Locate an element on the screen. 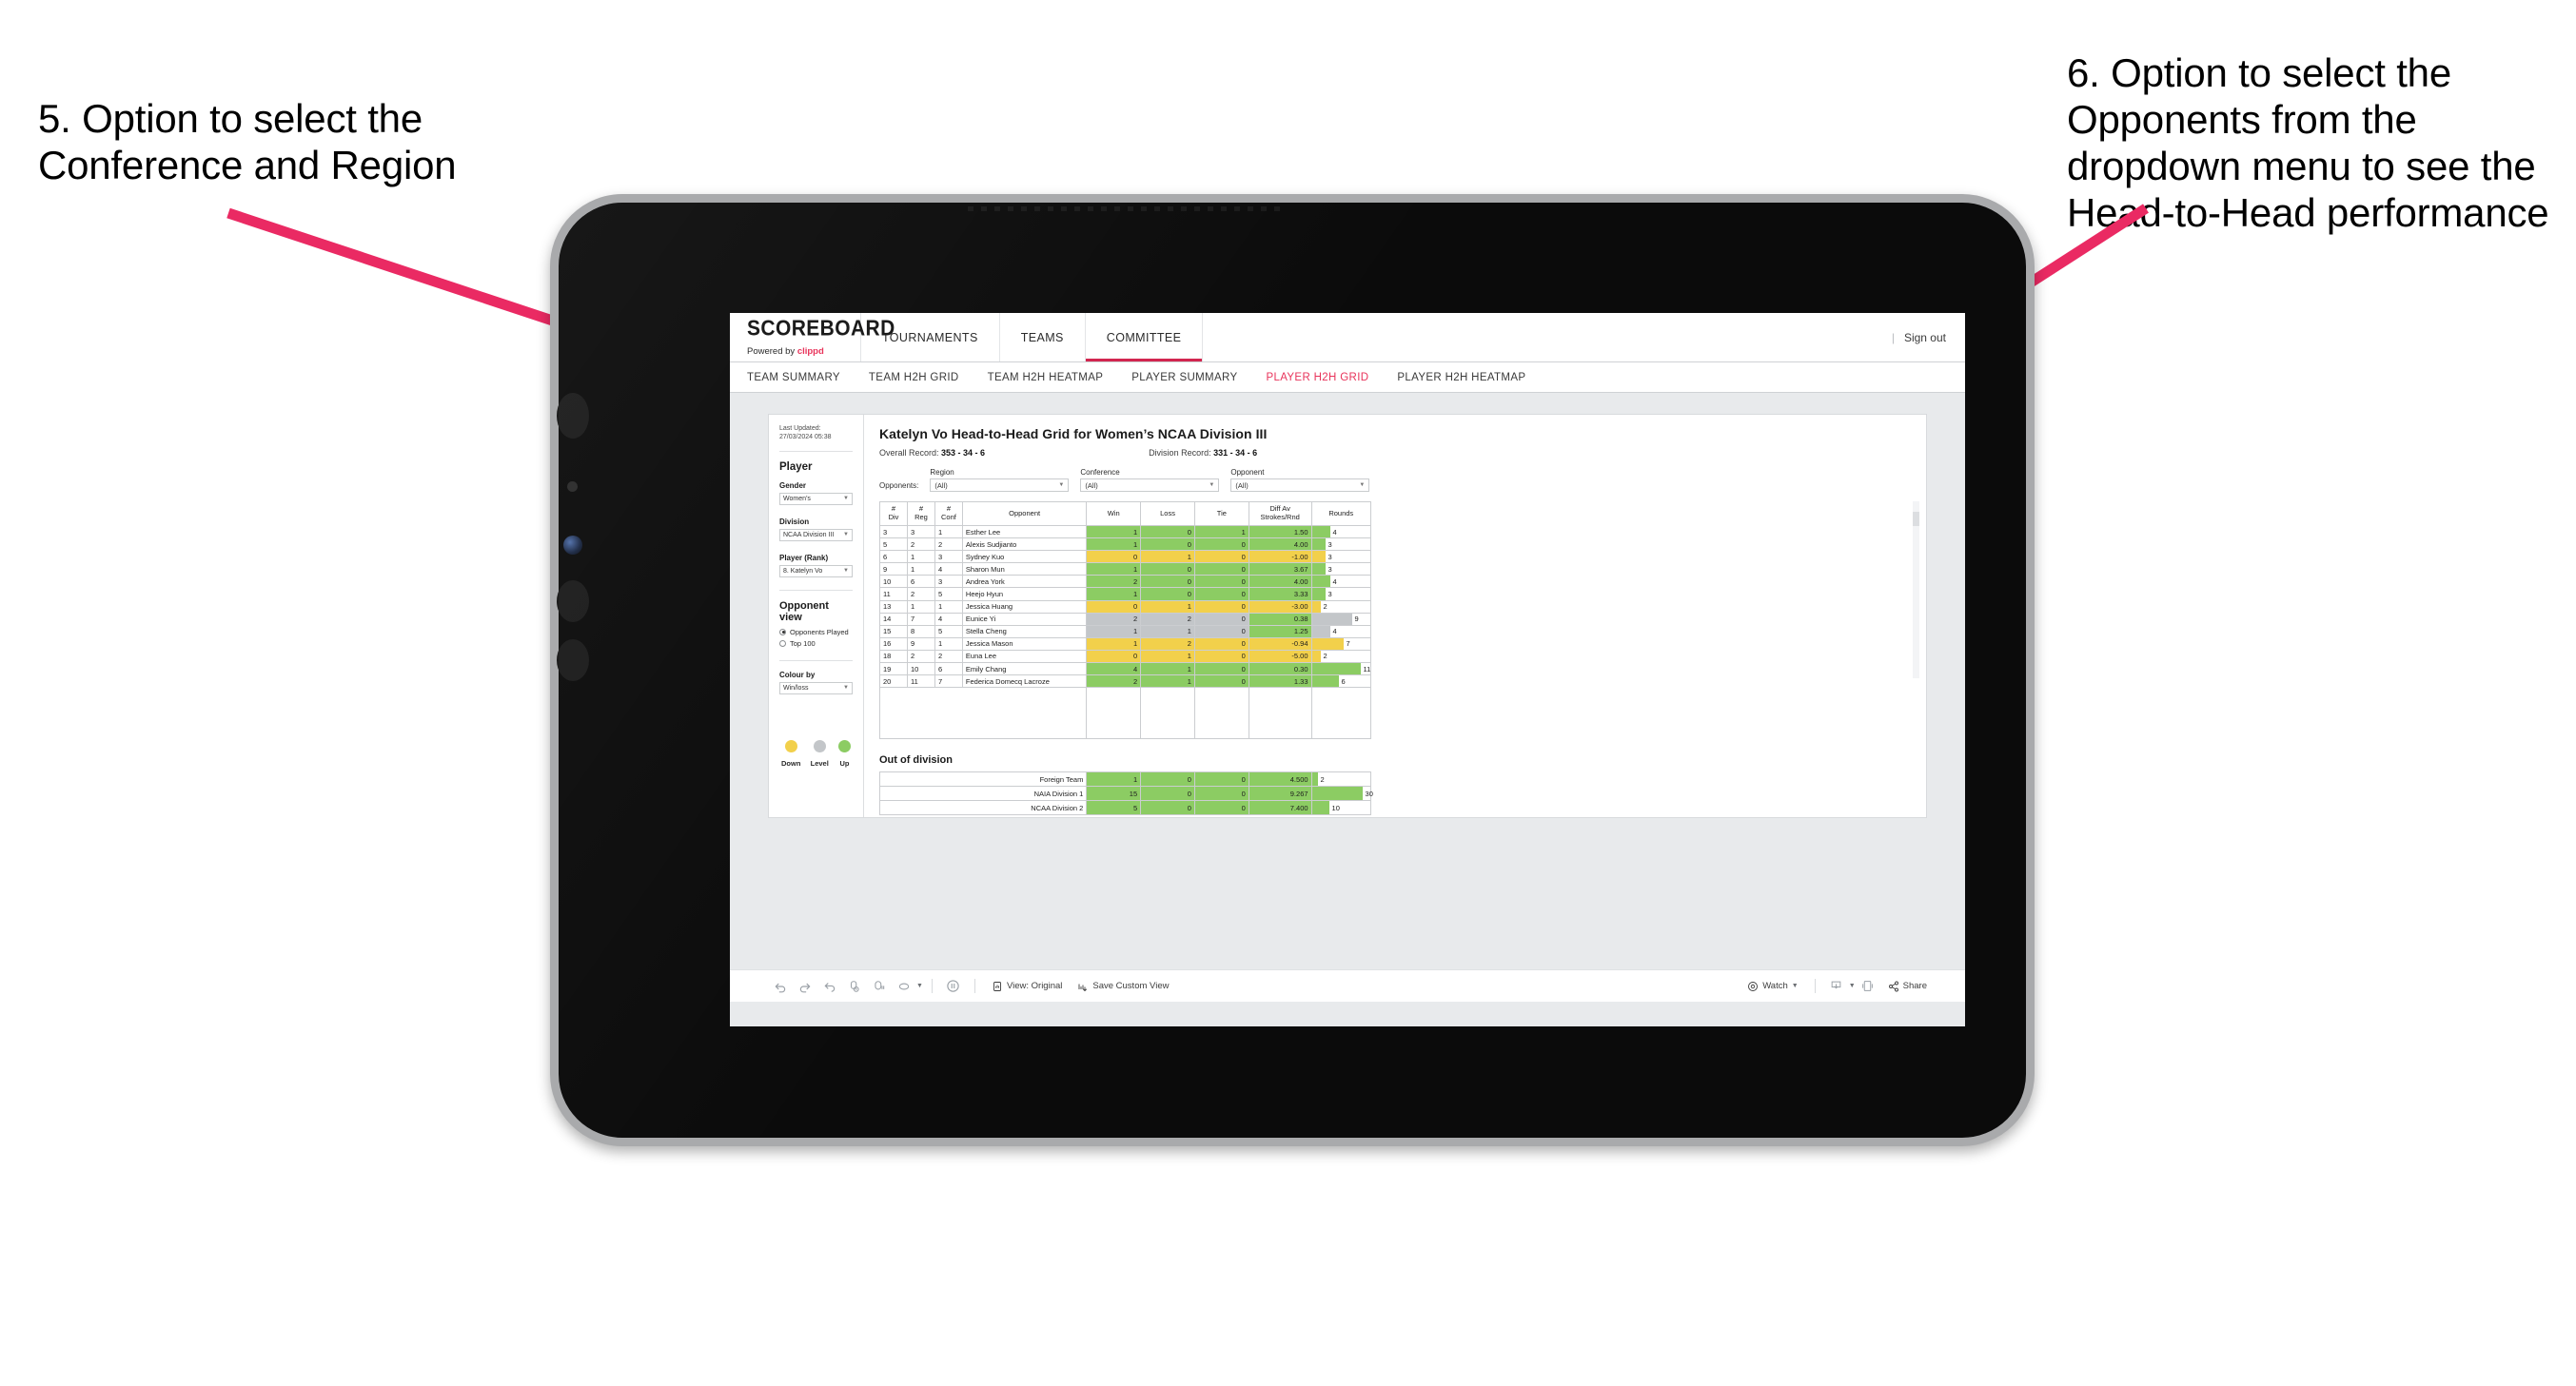  pause-auto-update-icon is located at coordinates (953, 987).